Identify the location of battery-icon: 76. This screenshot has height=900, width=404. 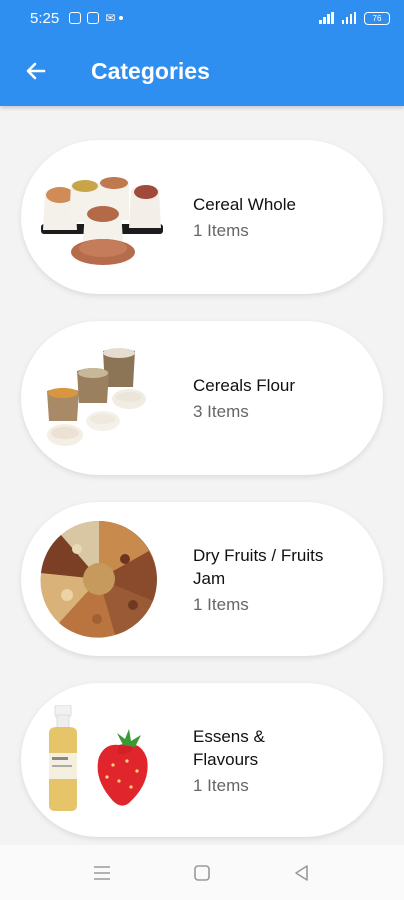
(377, 18).